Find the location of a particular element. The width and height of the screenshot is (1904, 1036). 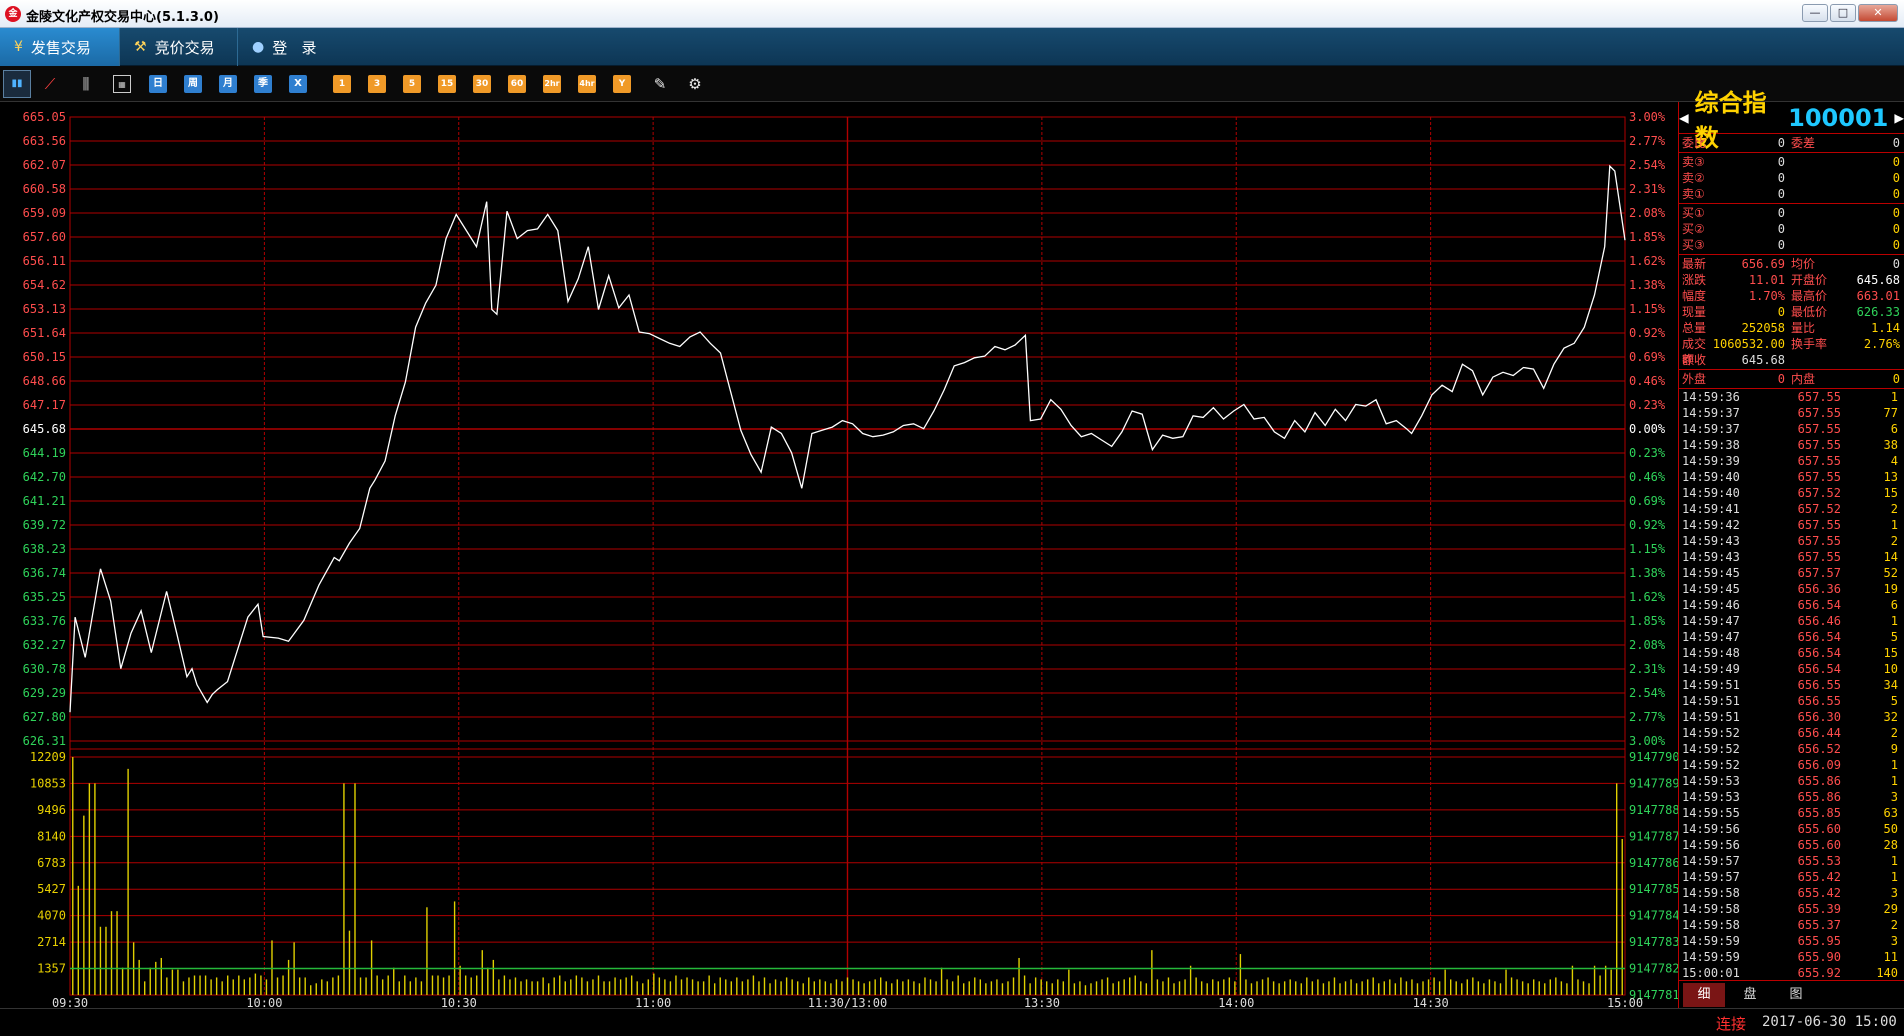

tick-row: 14:59:47 656.46 1 is located at coordinates (1791, 621).